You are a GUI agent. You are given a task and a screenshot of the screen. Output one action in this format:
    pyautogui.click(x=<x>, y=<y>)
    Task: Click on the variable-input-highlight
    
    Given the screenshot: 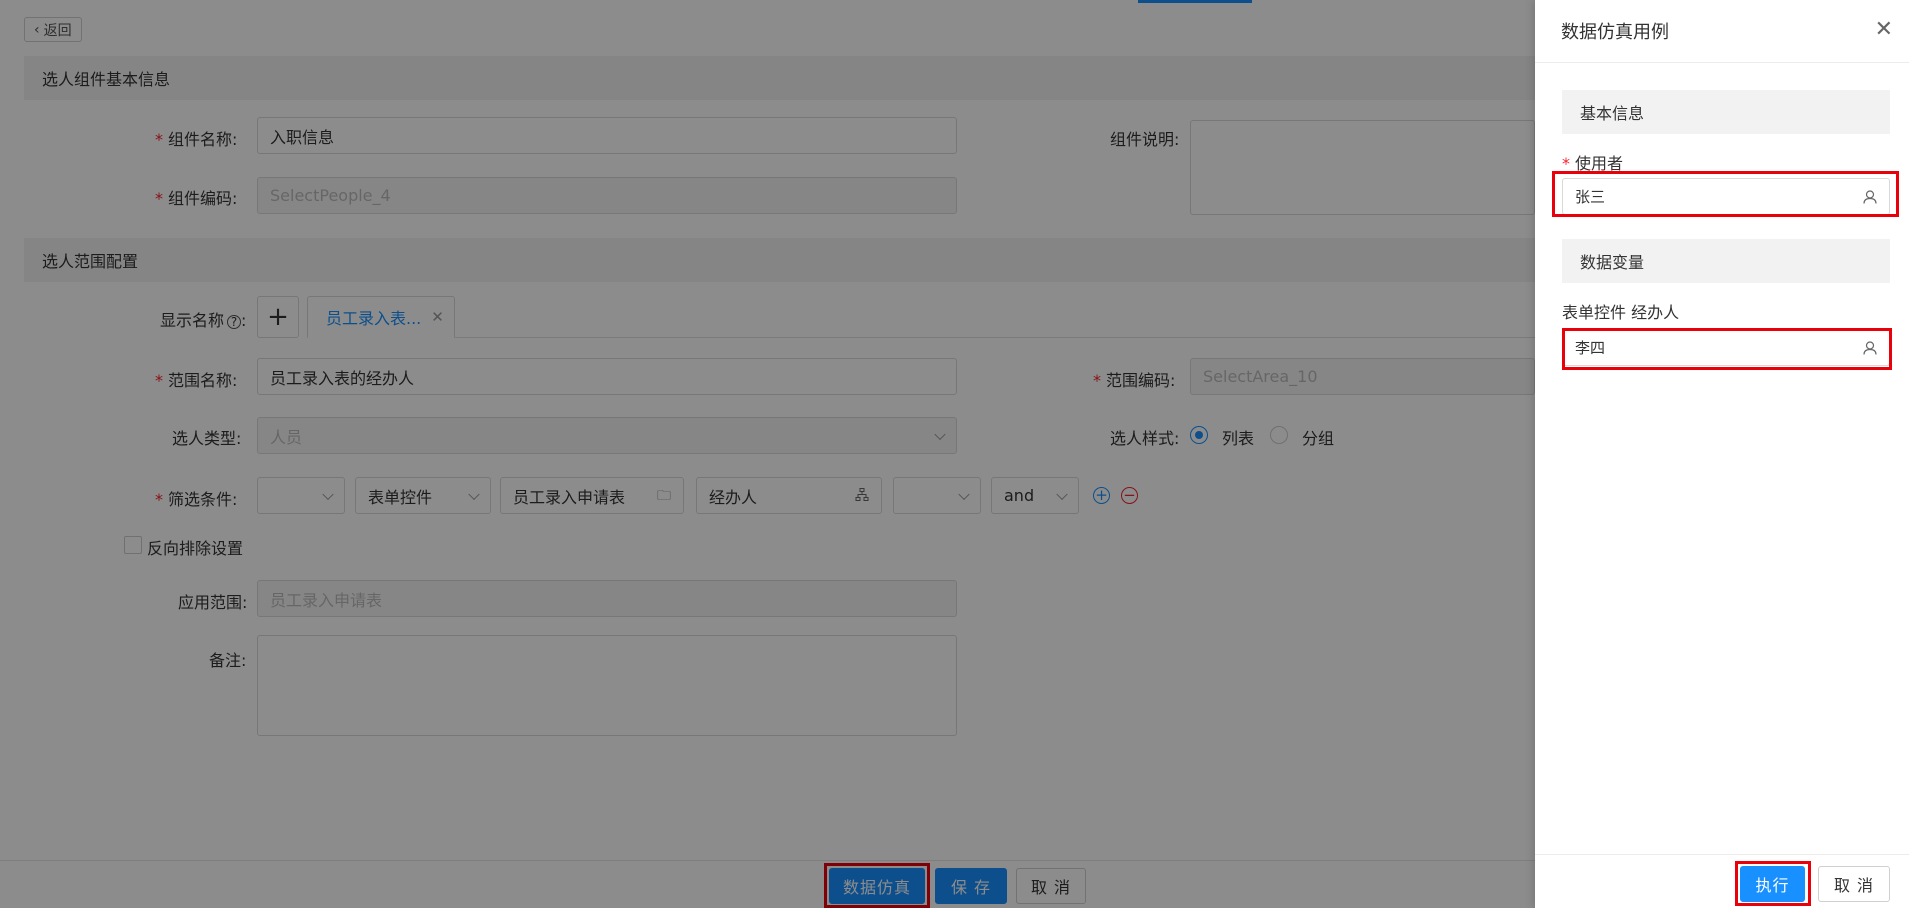 What is the action you would take?
    pyautogui.click(x=1727, y=349)
    